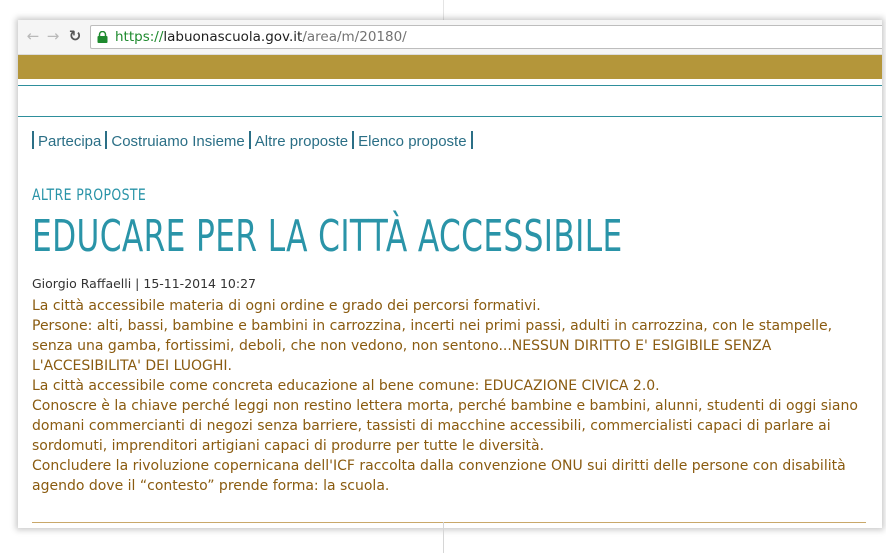 The height and width of the screenshot is (553, 886). I want to click on nav-link-elenco-proposte: Elenco proposte, so click(412, 141).